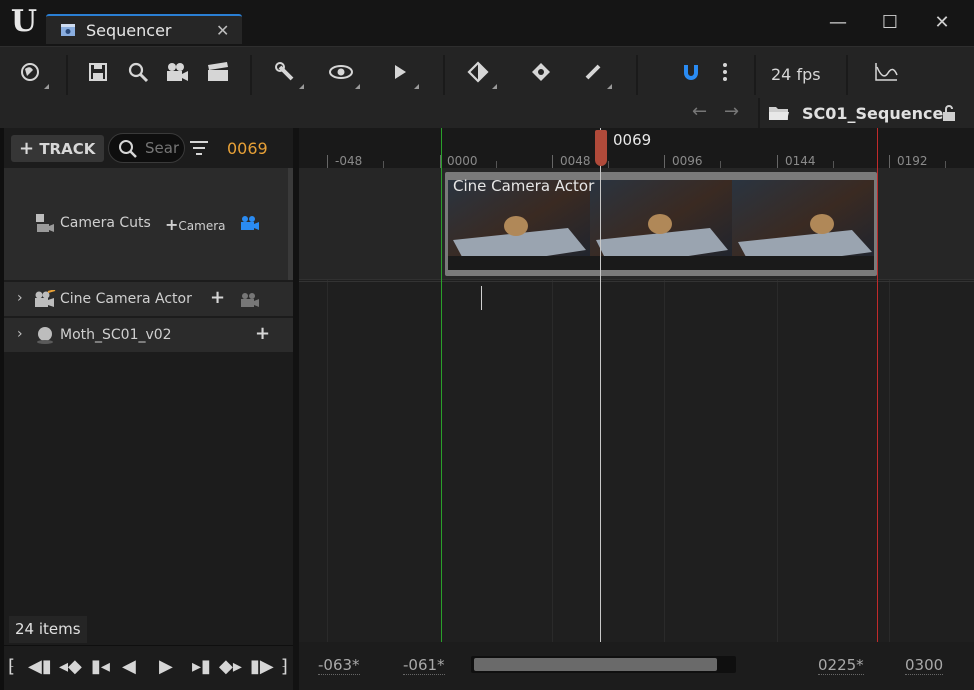 This screenshot has height=690, width=974. I want to click on back-arrow-icon: ←, so click(699, 111).